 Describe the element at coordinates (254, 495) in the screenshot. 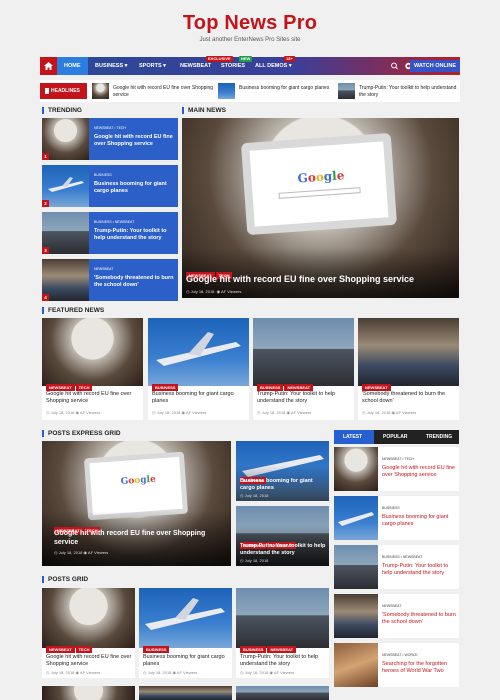

I see `express-small-meta: ◷ July 18, 2018` at that location.